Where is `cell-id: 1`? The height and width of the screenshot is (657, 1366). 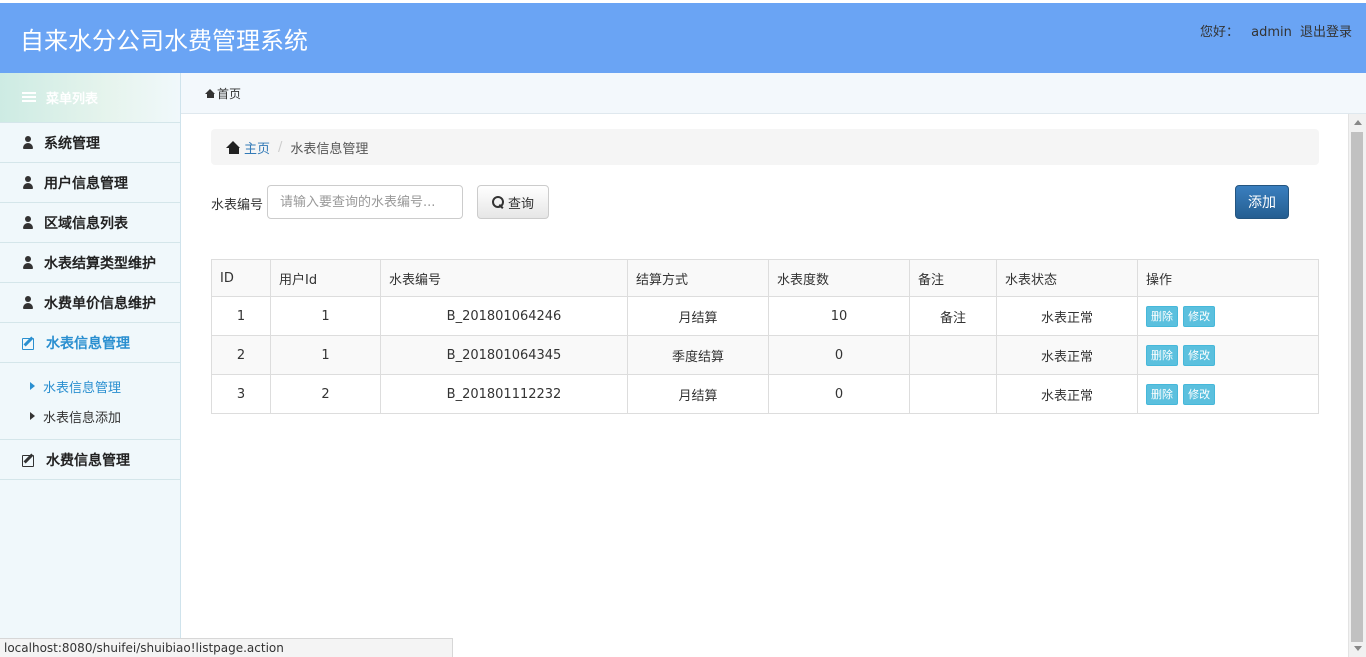 cell-id: 1 is located at coordinates (241, 316).